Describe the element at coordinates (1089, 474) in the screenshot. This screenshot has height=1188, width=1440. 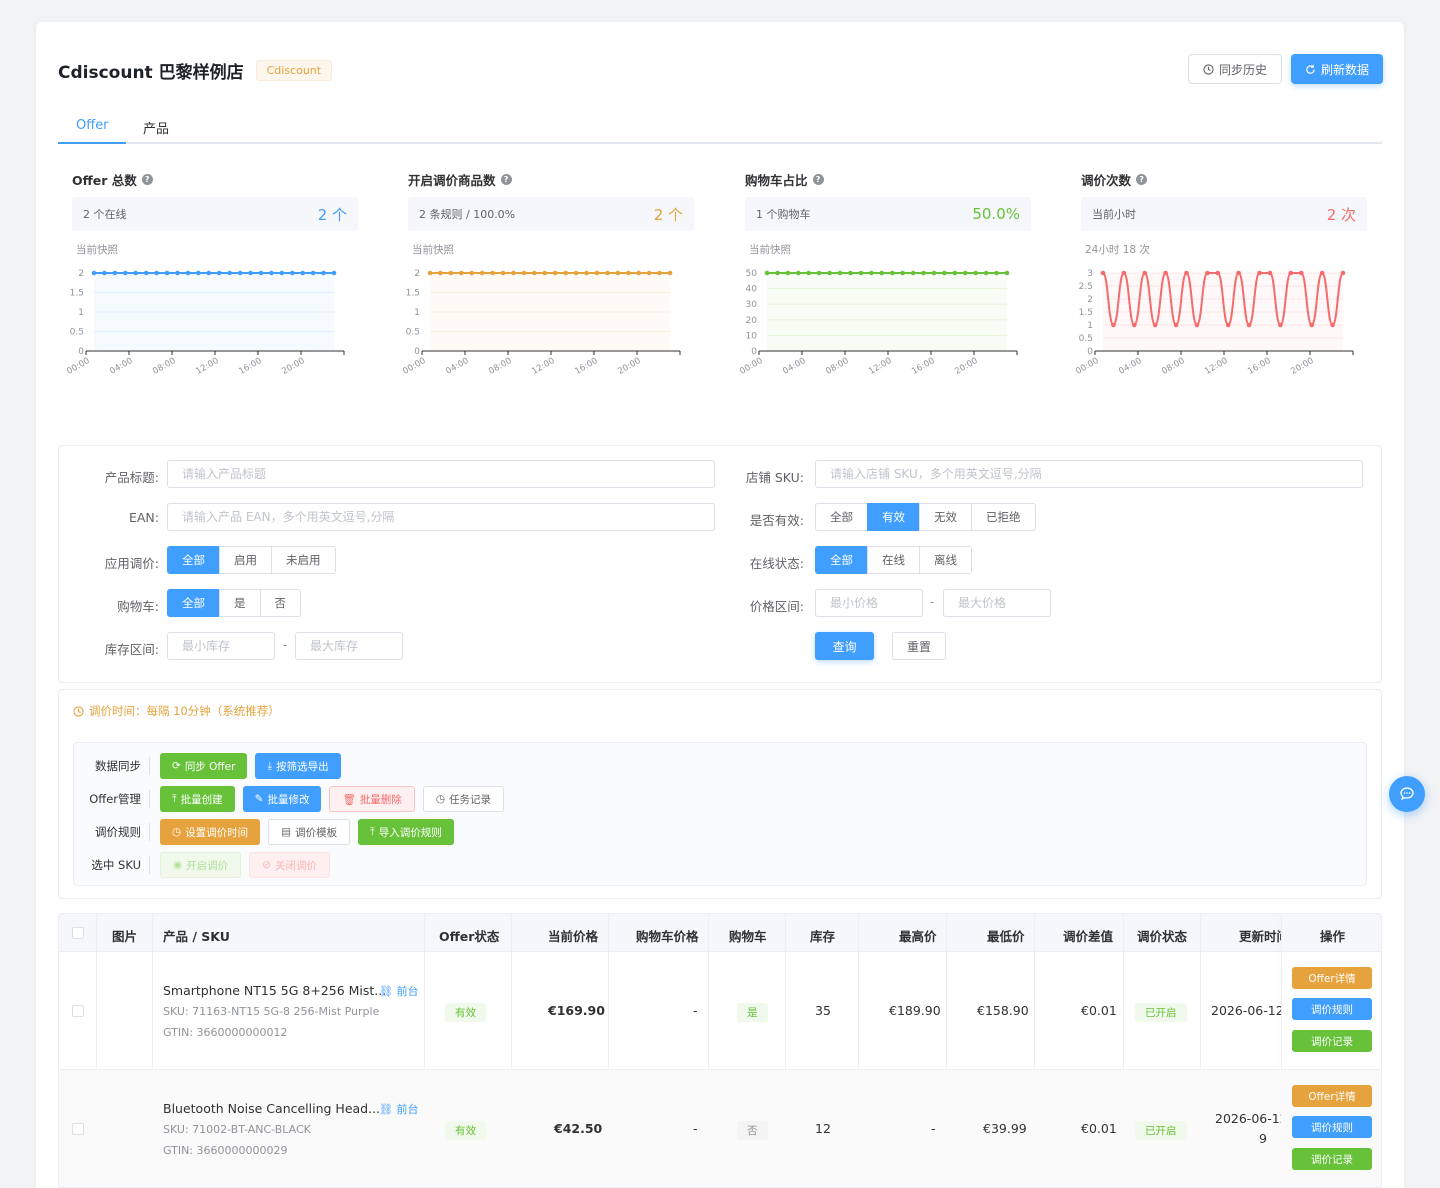
I see `sku-input` at that location.